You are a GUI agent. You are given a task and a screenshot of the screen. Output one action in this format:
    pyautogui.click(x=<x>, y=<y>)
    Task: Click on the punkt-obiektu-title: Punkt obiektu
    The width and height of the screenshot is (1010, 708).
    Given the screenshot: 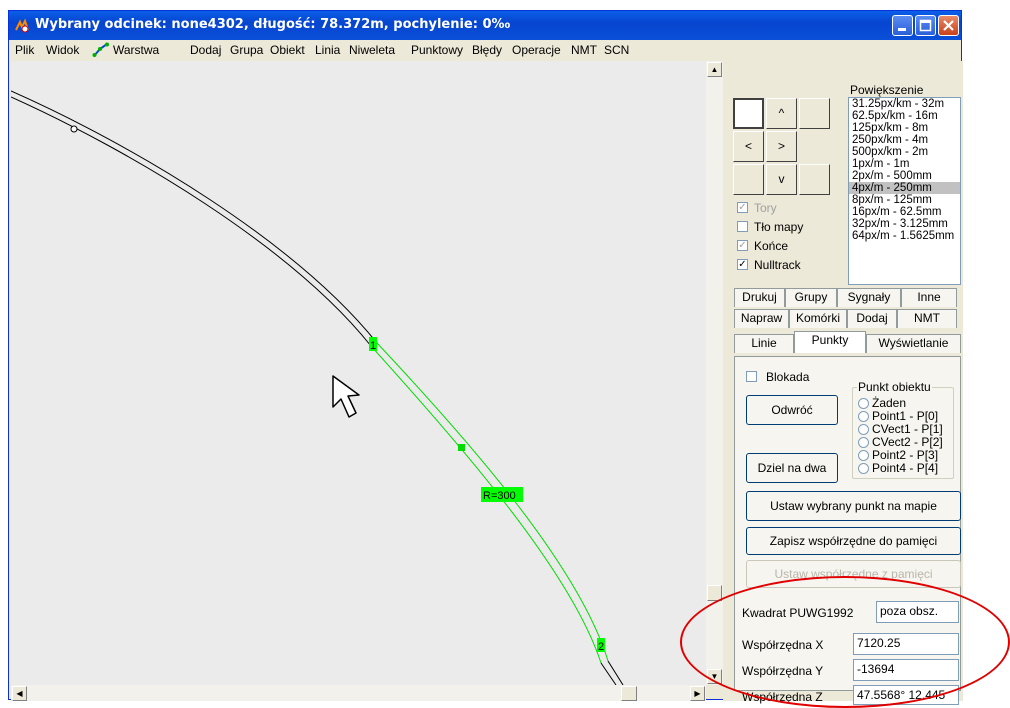 What is the action you would take?
    pyautogui.click(x=894, y=387)
    